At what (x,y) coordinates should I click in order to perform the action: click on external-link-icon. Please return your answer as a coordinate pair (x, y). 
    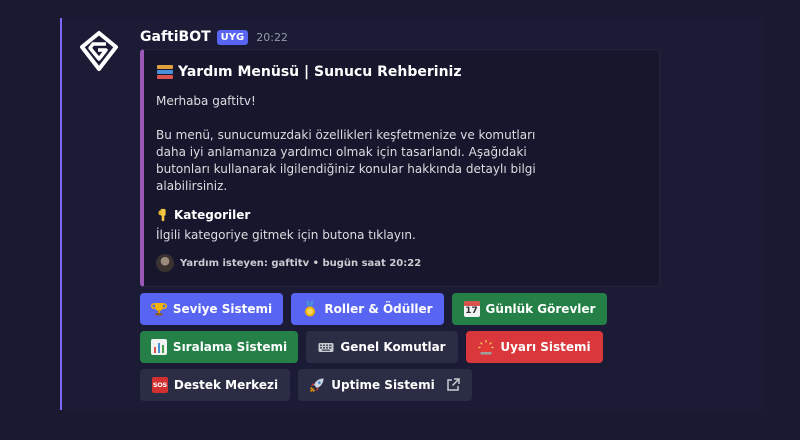
    Looking at the image, I should click on (453, 384).